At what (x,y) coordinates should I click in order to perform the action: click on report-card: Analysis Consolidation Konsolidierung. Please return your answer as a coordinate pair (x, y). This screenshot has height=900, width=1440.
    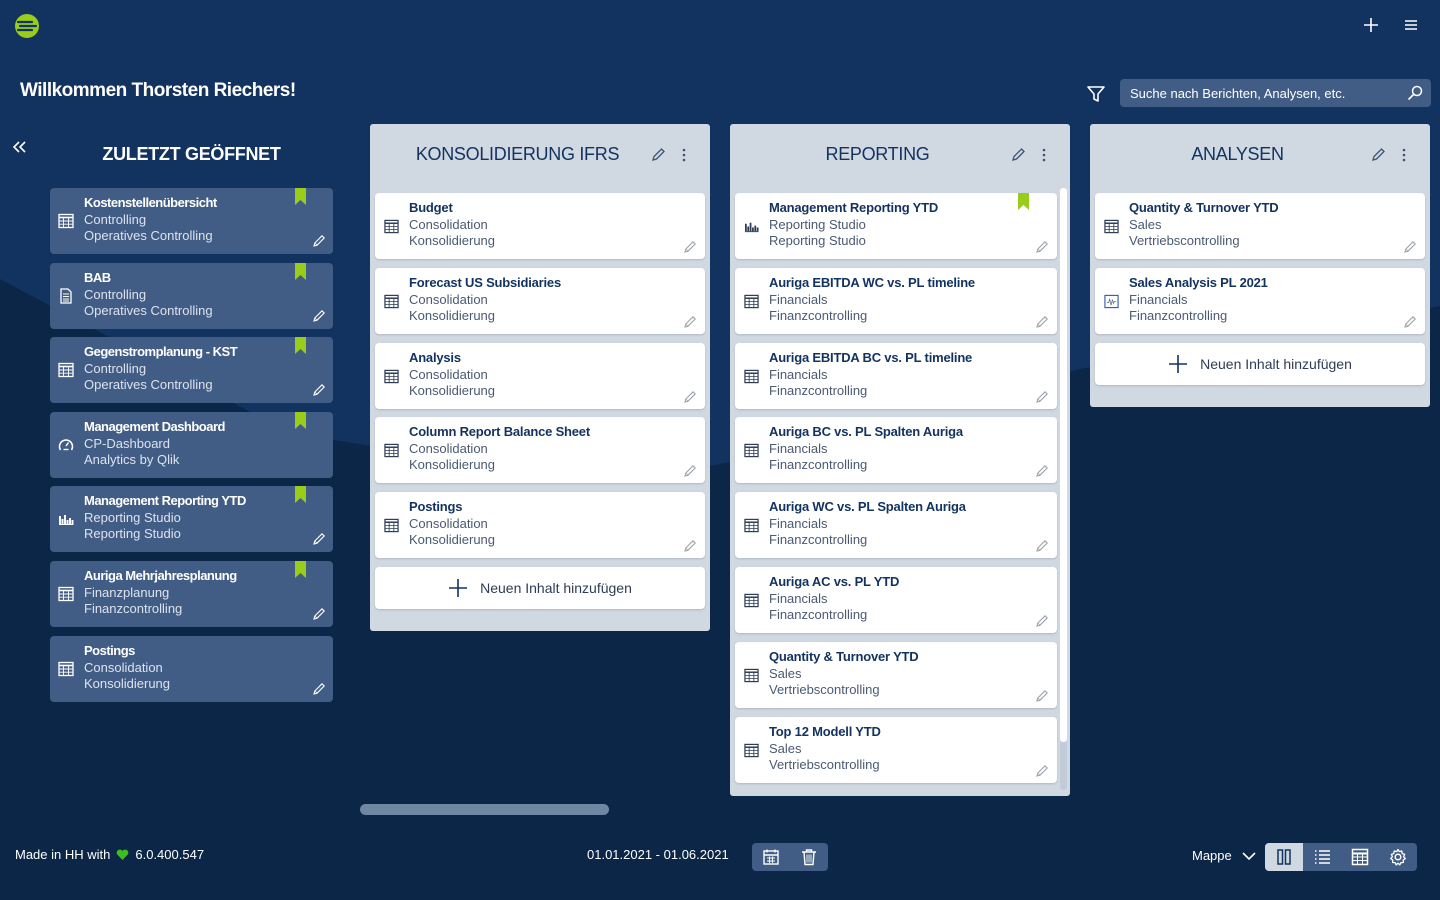
    Looking at the image, I should click on (540, 375).